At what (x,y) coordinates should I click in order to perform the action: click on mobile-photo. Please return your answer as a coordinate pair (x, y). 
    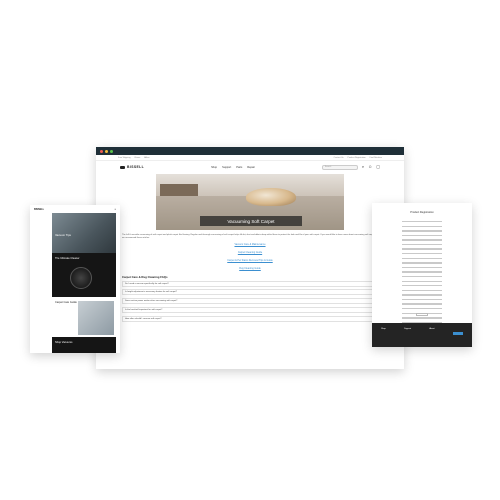
    Looking at the image, I should click on (96, 318).